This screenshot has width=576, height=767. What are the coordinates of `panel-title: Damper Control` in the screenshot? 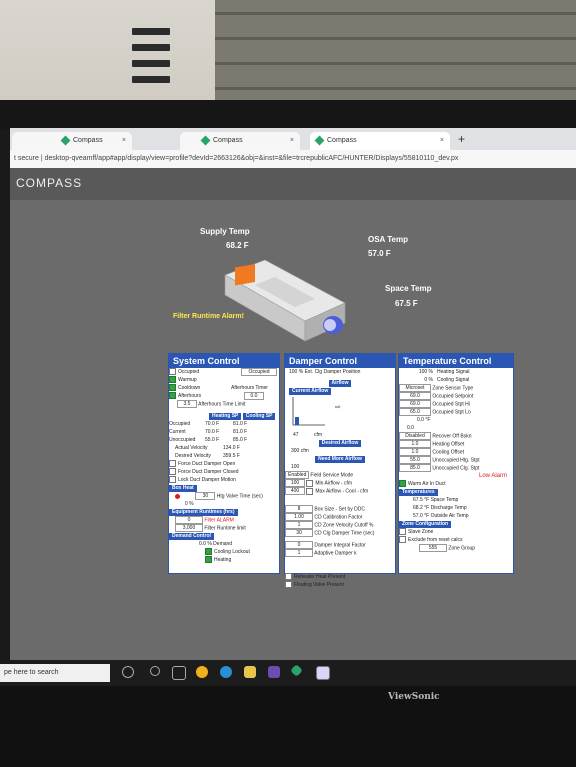 It's located at (340, 361).